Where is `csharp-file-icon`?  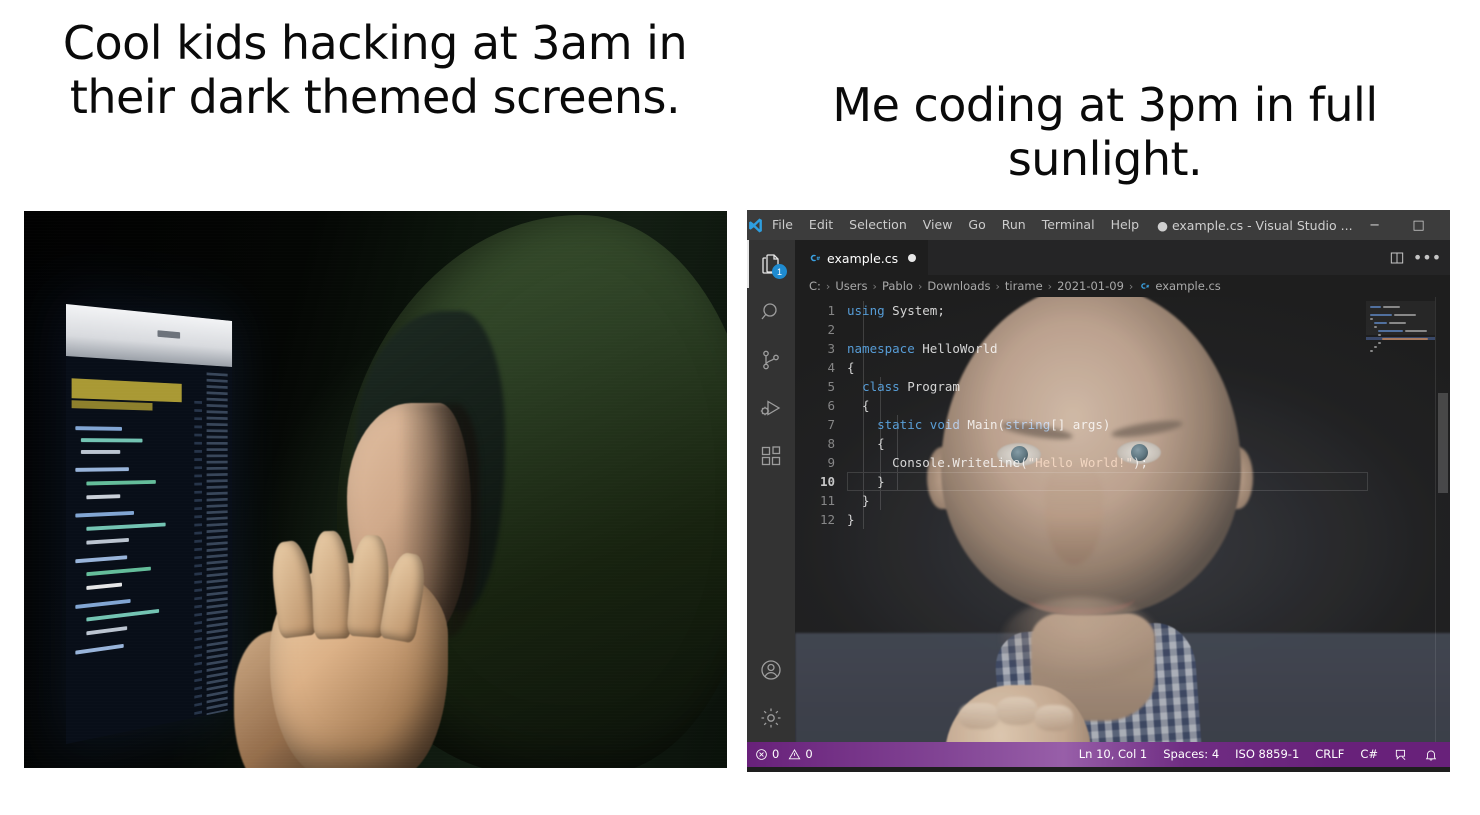
csharp-file-icon is located at coordinates (1144, 286).